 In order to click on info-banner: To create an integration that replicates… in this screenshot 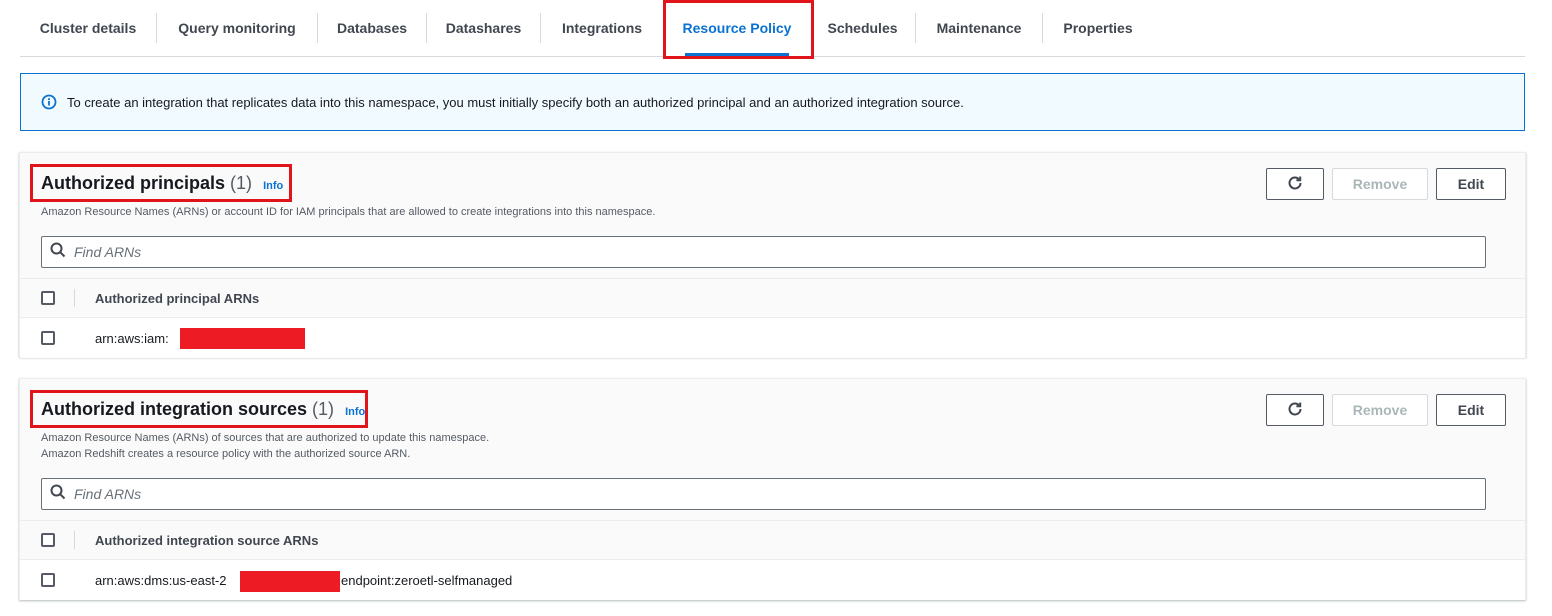, I will do `click(772, 102)`.